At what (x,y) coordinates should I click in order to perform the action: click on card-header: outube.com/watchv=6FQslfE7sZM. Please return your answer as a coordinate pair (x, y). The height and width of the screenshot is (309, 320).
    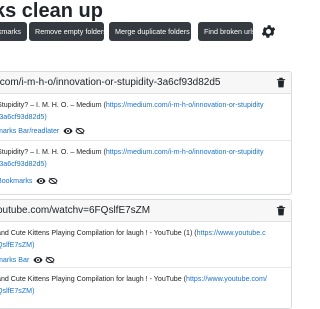
    Looking at the image, I should click on (145, 211).